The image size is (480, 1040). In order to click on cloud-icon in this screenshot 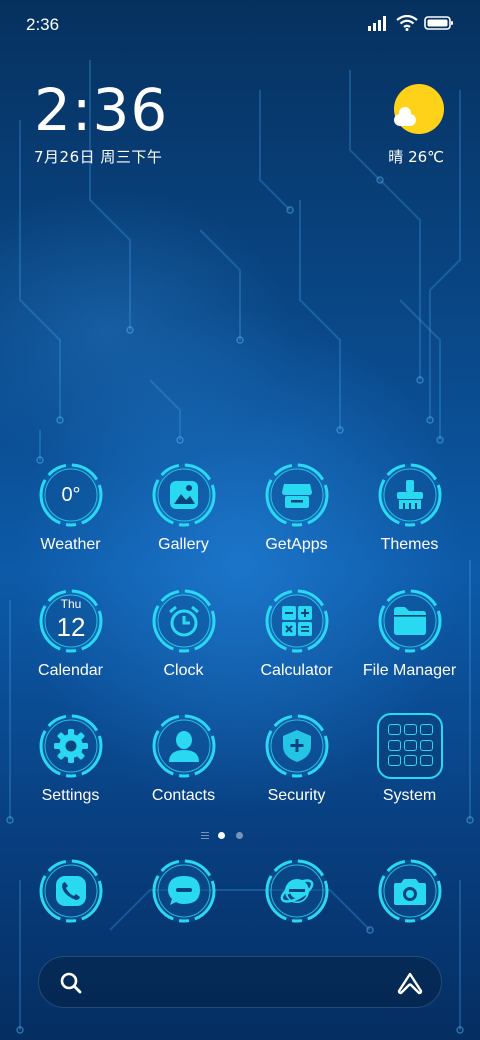, I will do `click(405, 116)`.